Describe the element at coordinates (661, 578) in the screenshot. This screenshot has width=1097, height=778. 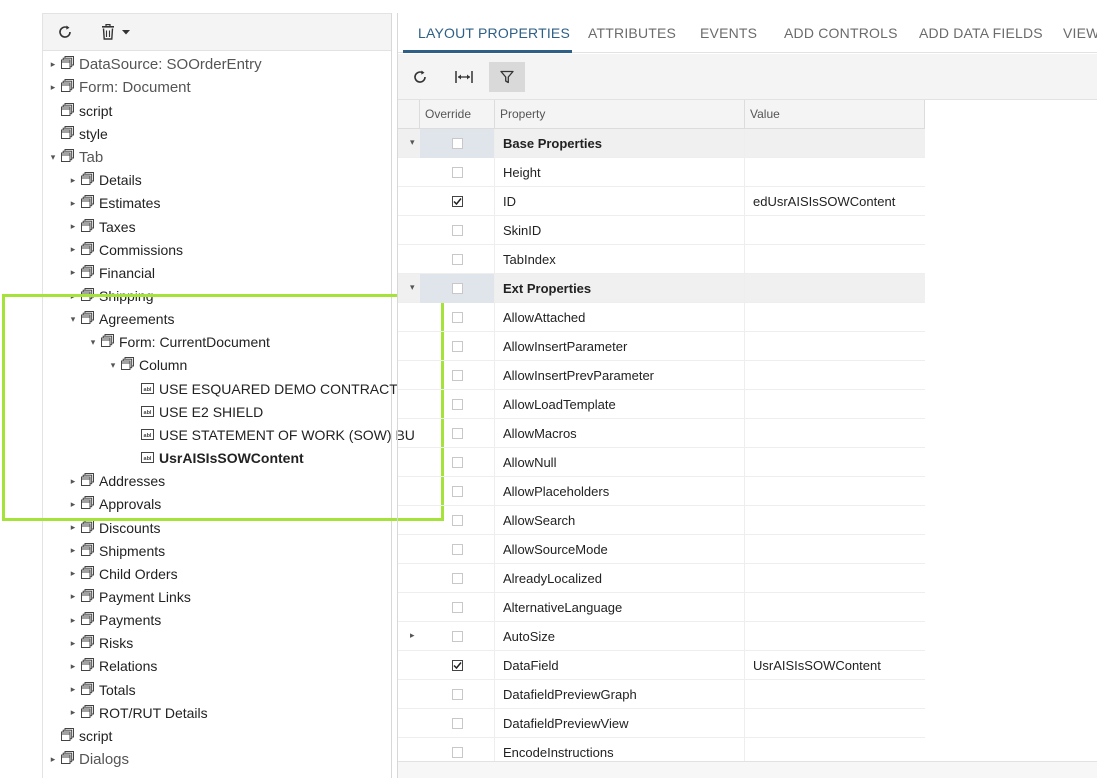
I see `property-row: AlreadyLocalized` at that location.